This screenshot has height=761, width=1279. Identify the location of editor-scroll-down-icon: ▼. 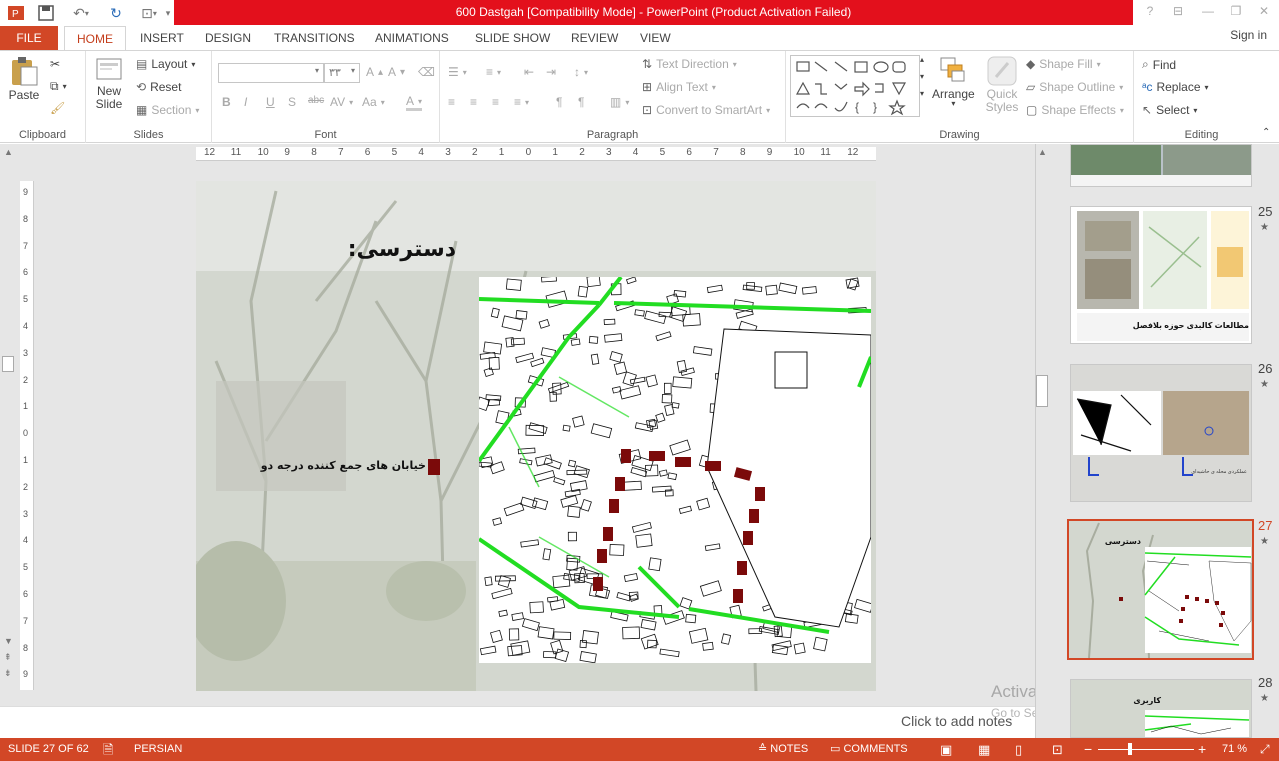
(8, 641).